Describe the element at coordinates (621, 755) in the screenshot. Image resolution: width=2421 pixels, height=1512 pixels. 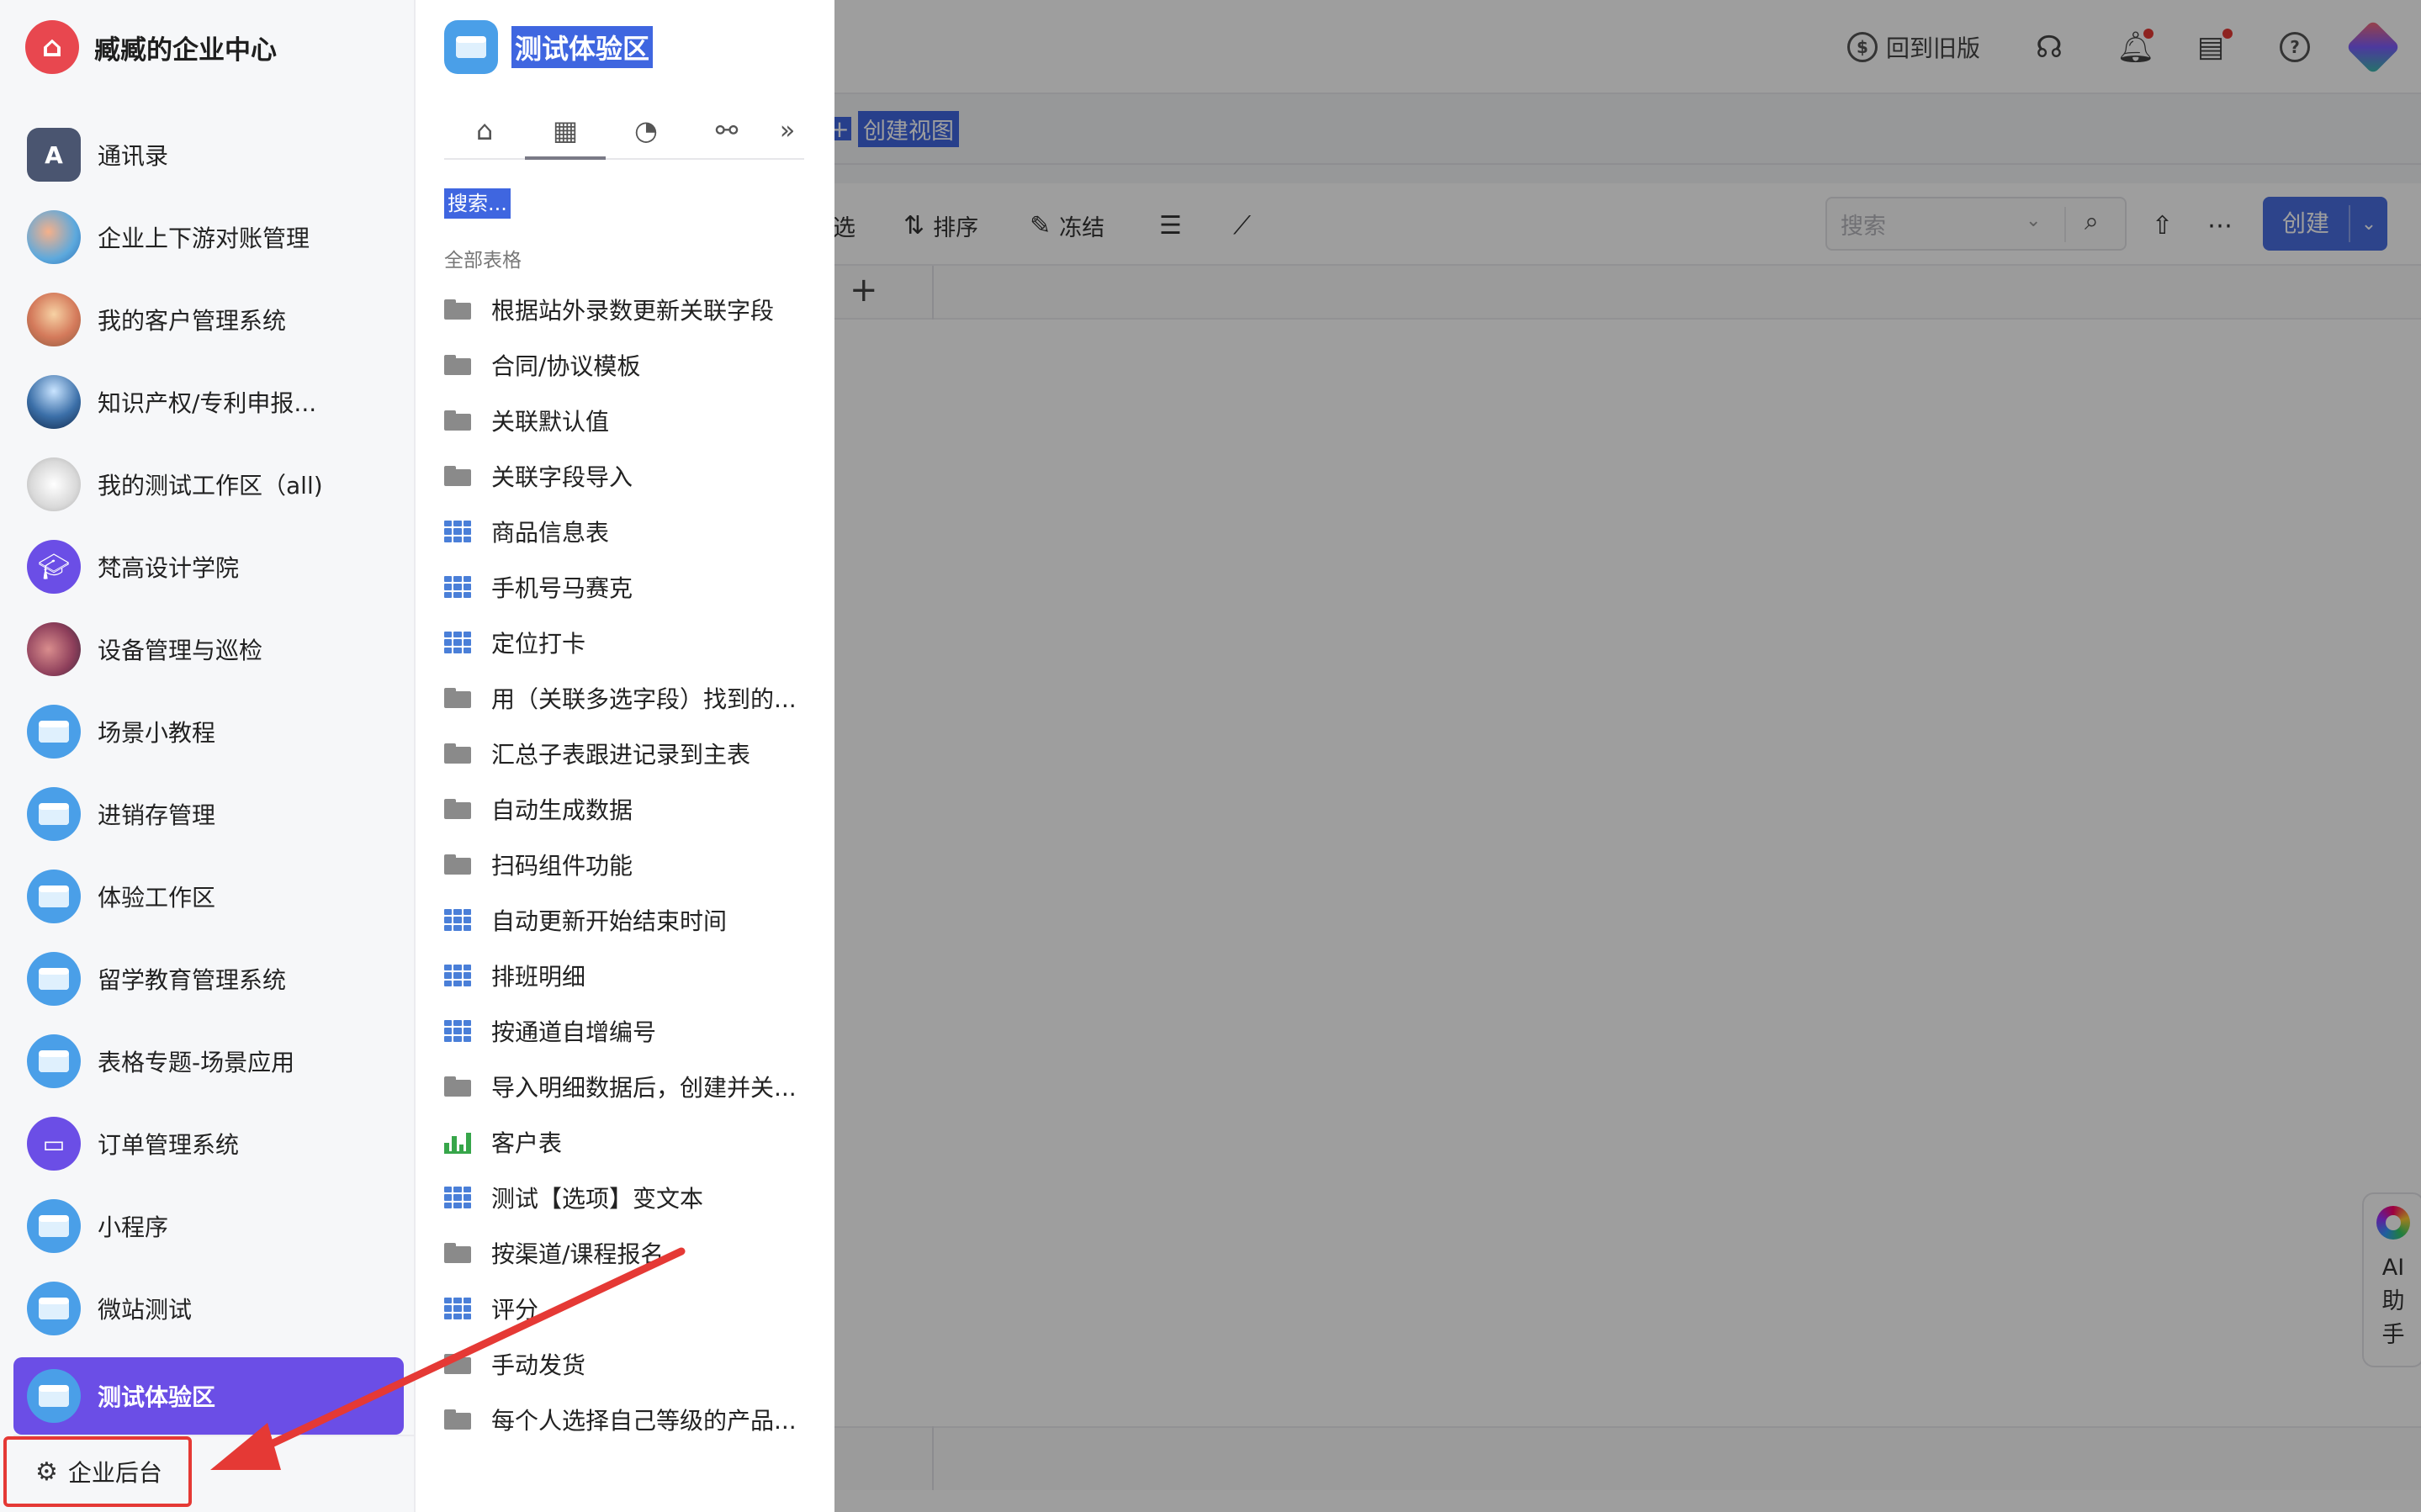
I see `table-list-item-label: 汇总子表跟进记录到主表` at that location.